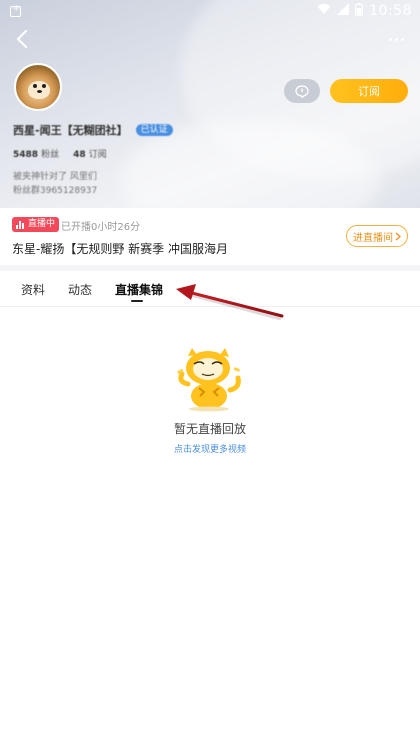 The height and width of the screenshot is (746, 420). What do you see at coordinates (154, 130) in the screenshot?
I see `verified-badge: 已认证` at bounding box center [154, 130].